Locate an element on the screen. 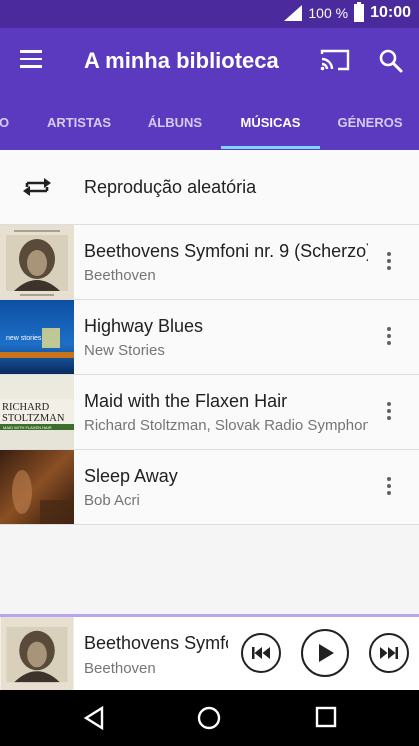  menu-icon is located at coordinates (32, 60).